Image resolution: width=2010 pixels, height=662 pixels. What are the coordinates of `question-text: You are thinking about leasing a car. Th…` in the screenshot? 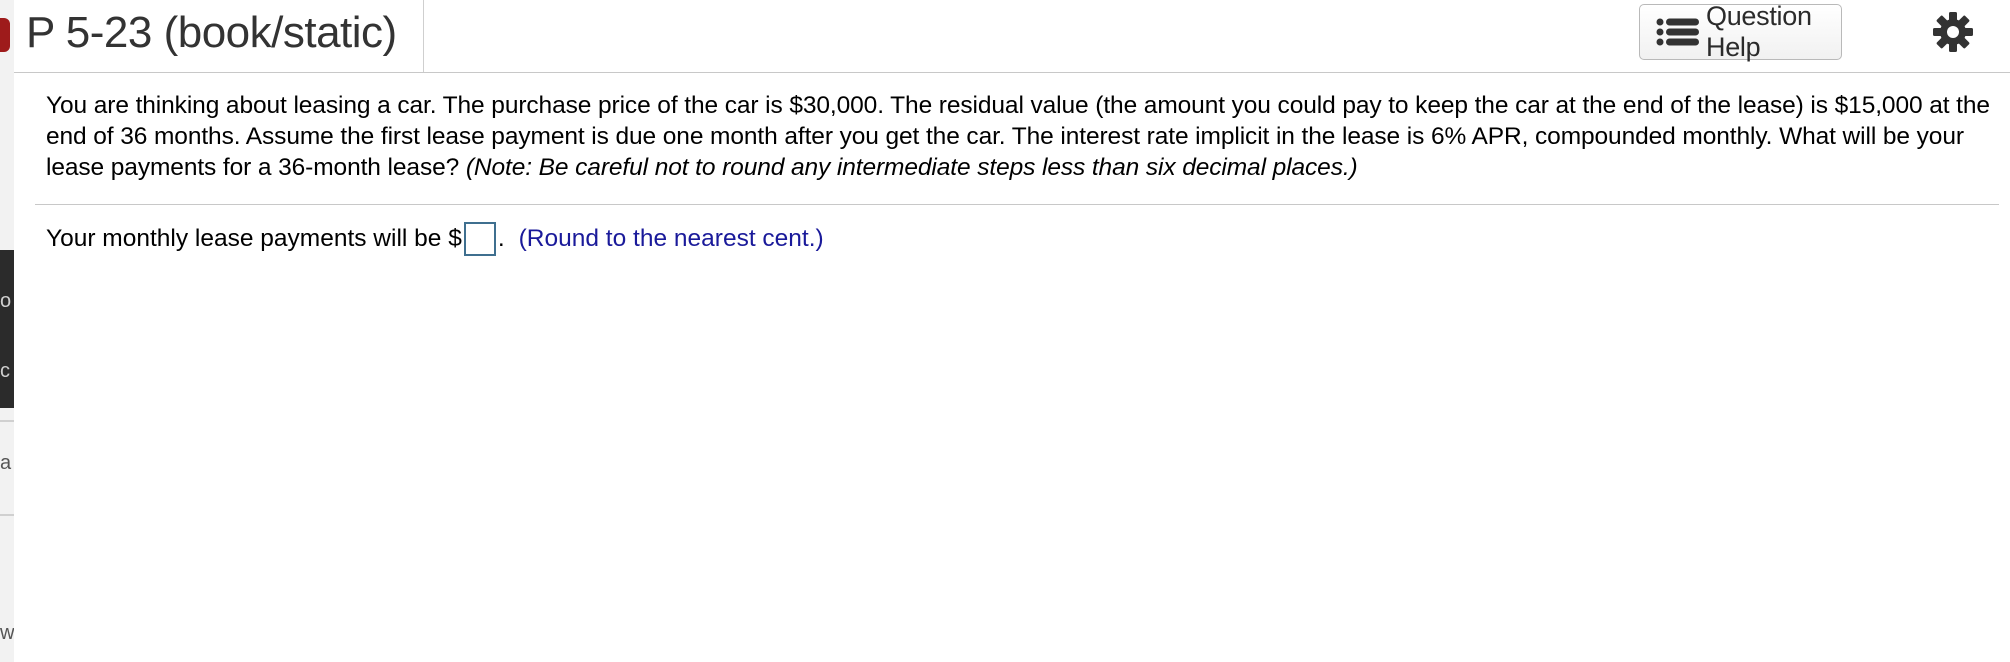 It's located at (1026, 136).